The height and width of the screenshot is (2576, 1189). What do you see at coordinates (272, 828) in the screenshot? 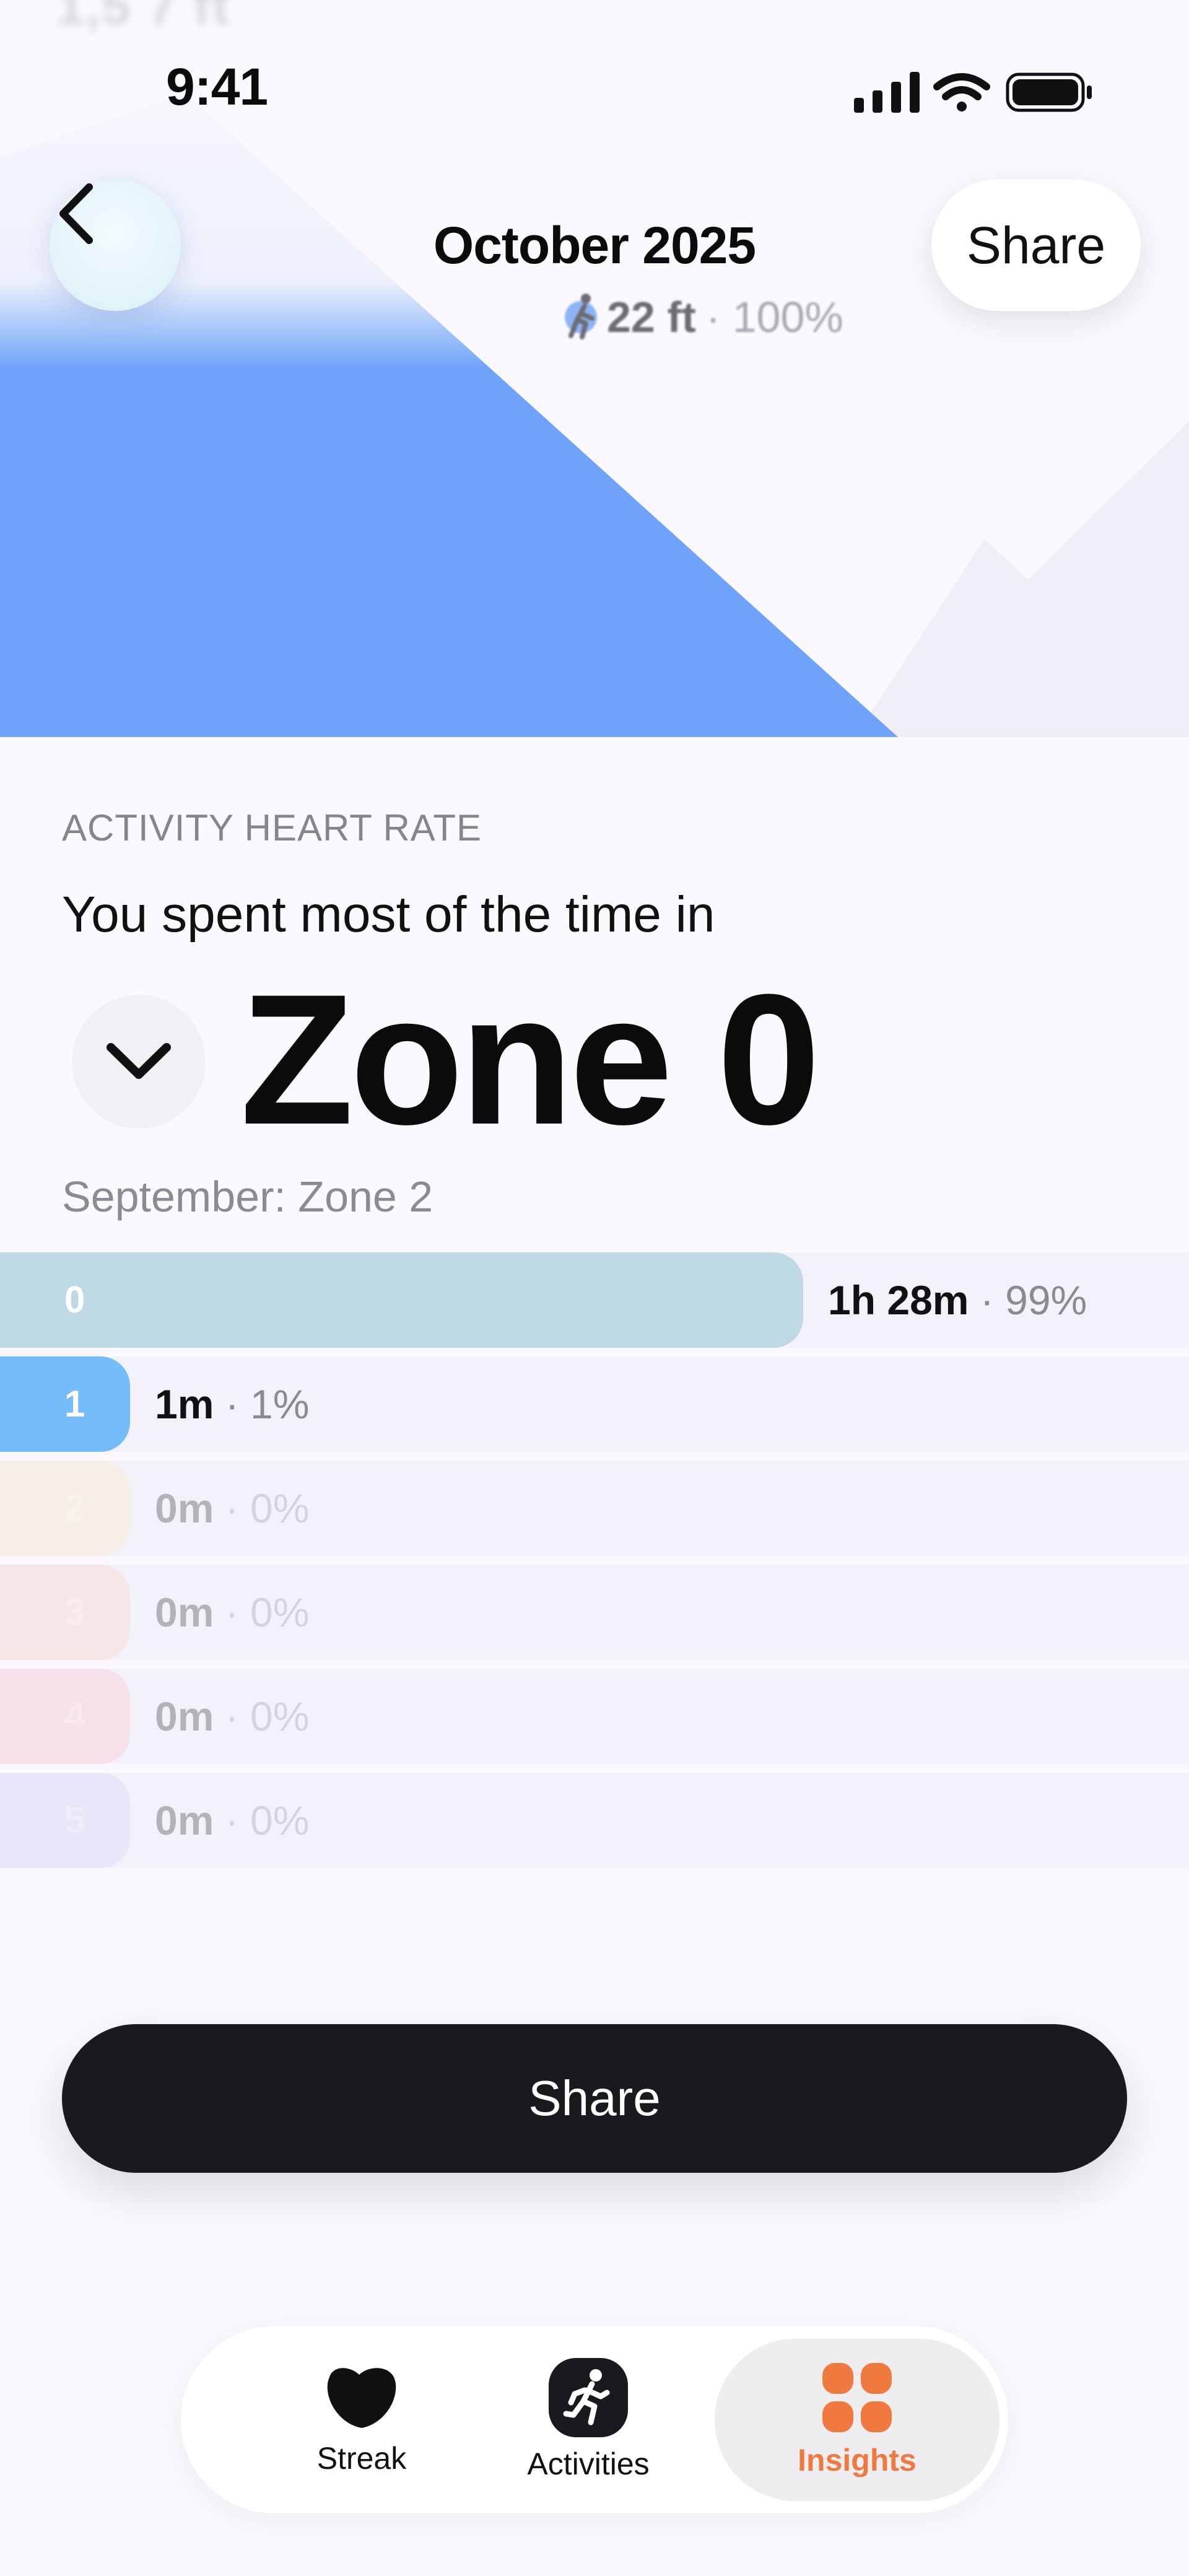
I see `section-label: ACTIVITY HEART RATE` at bounding box center [272, 828].